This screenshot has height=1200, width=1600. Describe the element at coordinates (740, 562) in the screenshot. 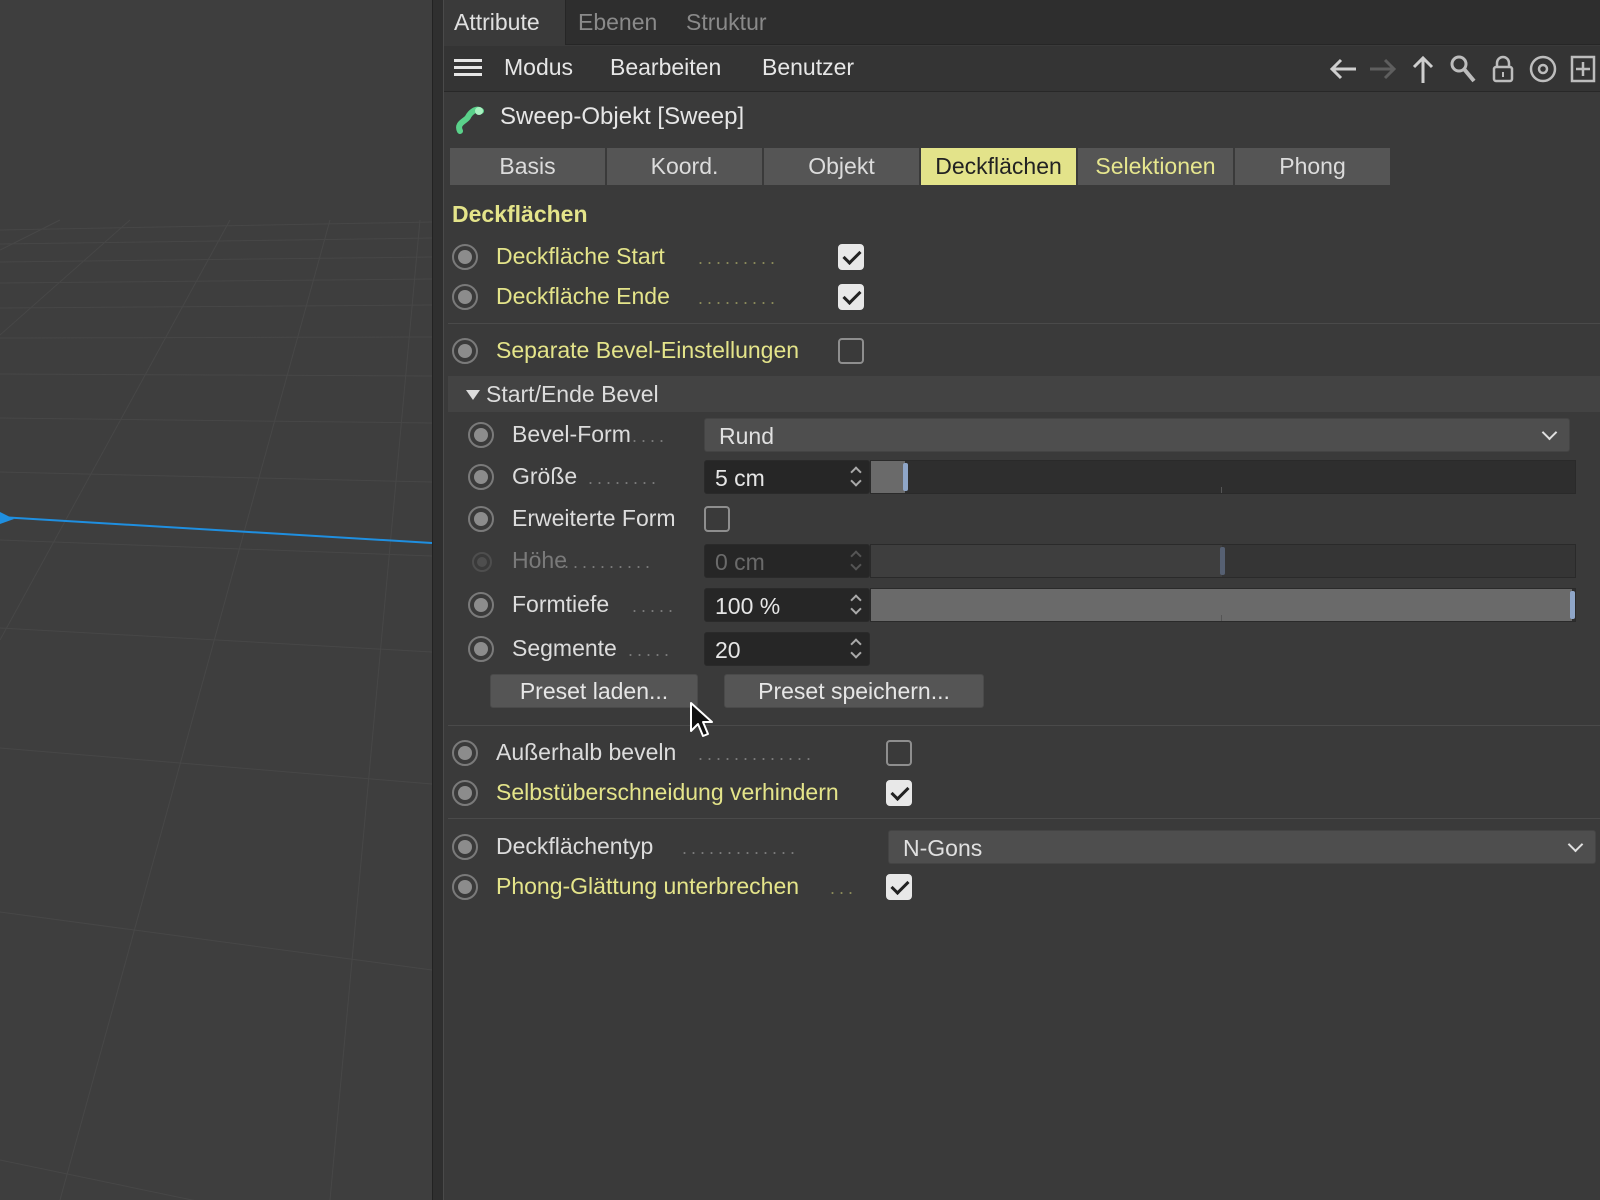

I see `height-value: 0 cm` at that location.